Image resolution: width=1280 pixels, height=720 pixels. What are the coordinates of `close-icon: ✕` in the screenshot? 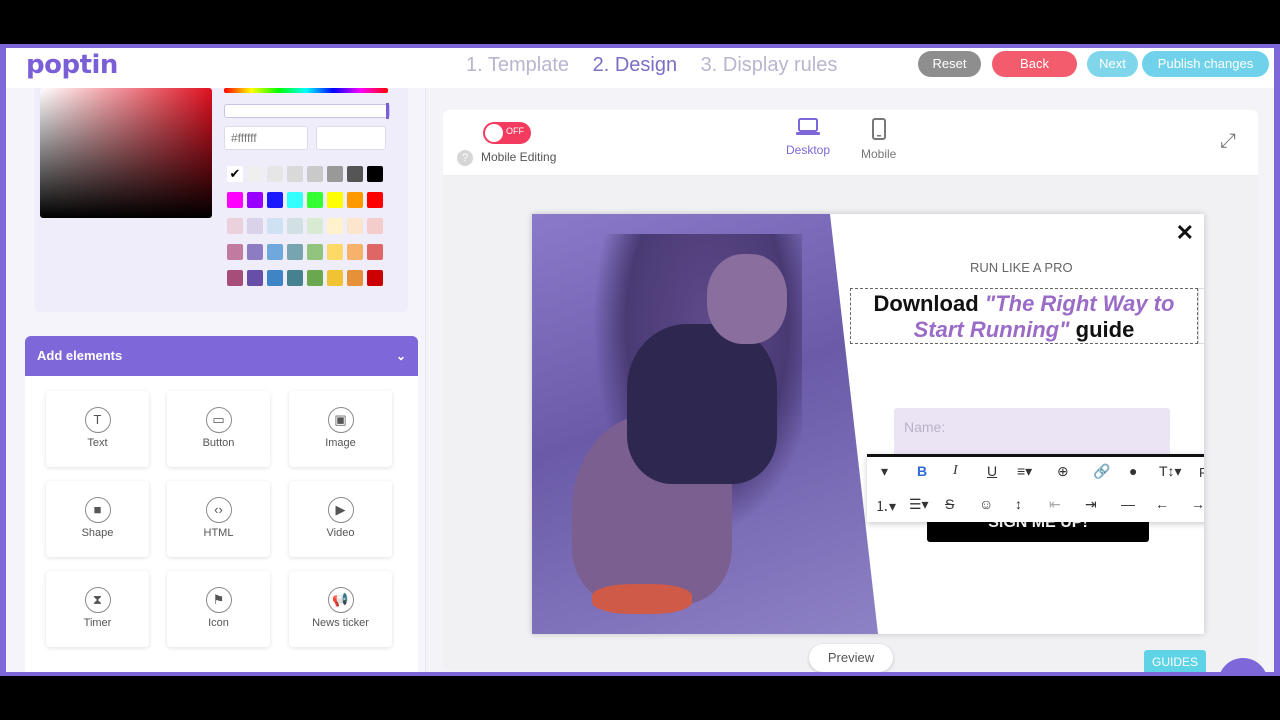 It's located at (1185, 233).